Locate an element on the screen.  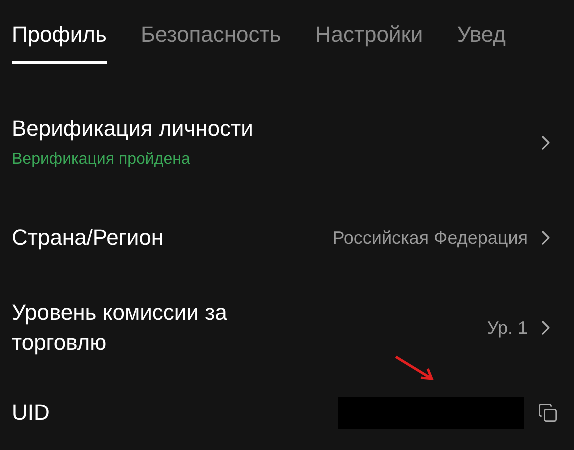
copy-icon is located at coordinates (548, 413).